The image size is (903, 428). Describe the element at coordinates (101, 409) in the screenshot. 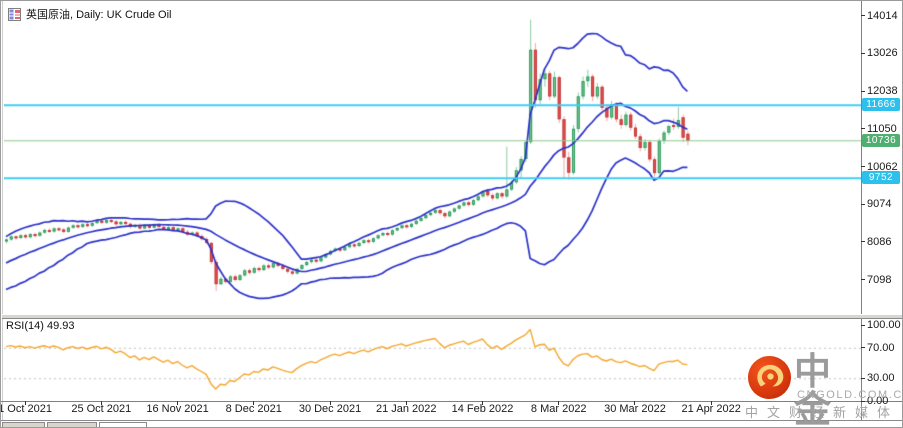

I see `date-tick-label: 25 Oct 2021` at that location.